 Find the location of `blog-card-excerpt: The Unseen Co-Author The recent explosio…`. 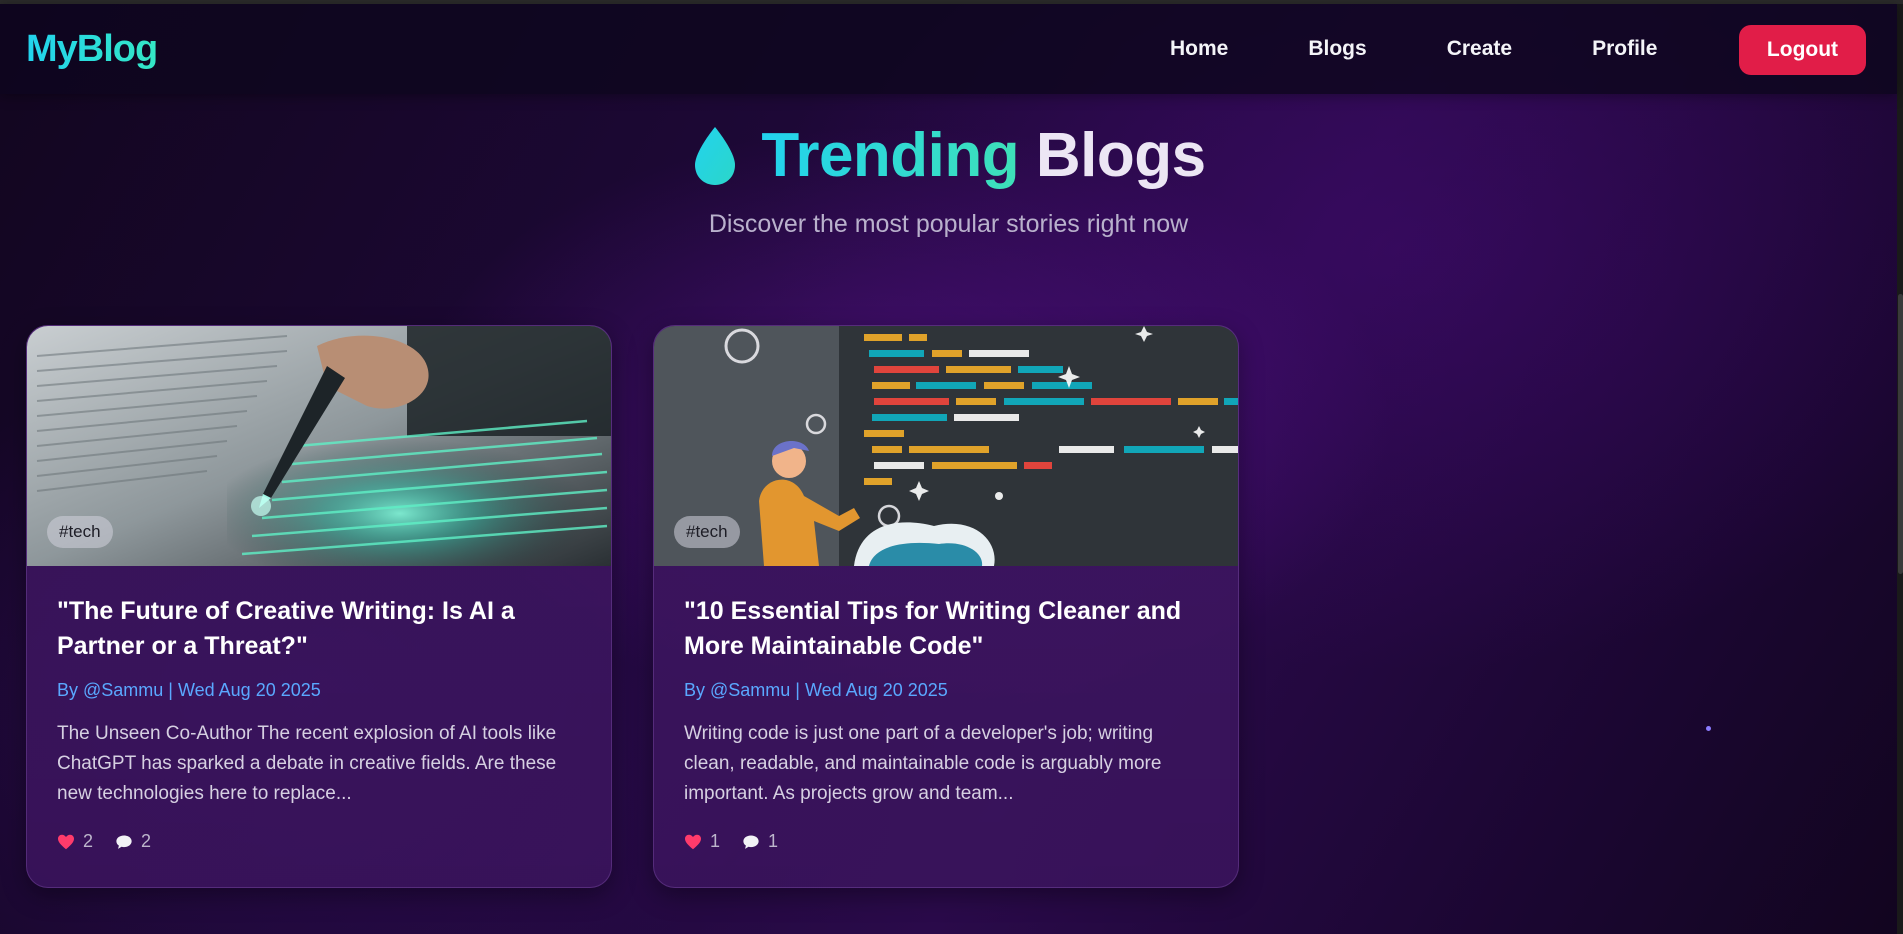

blog-card-excerpt: The Unseen Co-Author The recent explosio… is located at coordinates (307, 763).